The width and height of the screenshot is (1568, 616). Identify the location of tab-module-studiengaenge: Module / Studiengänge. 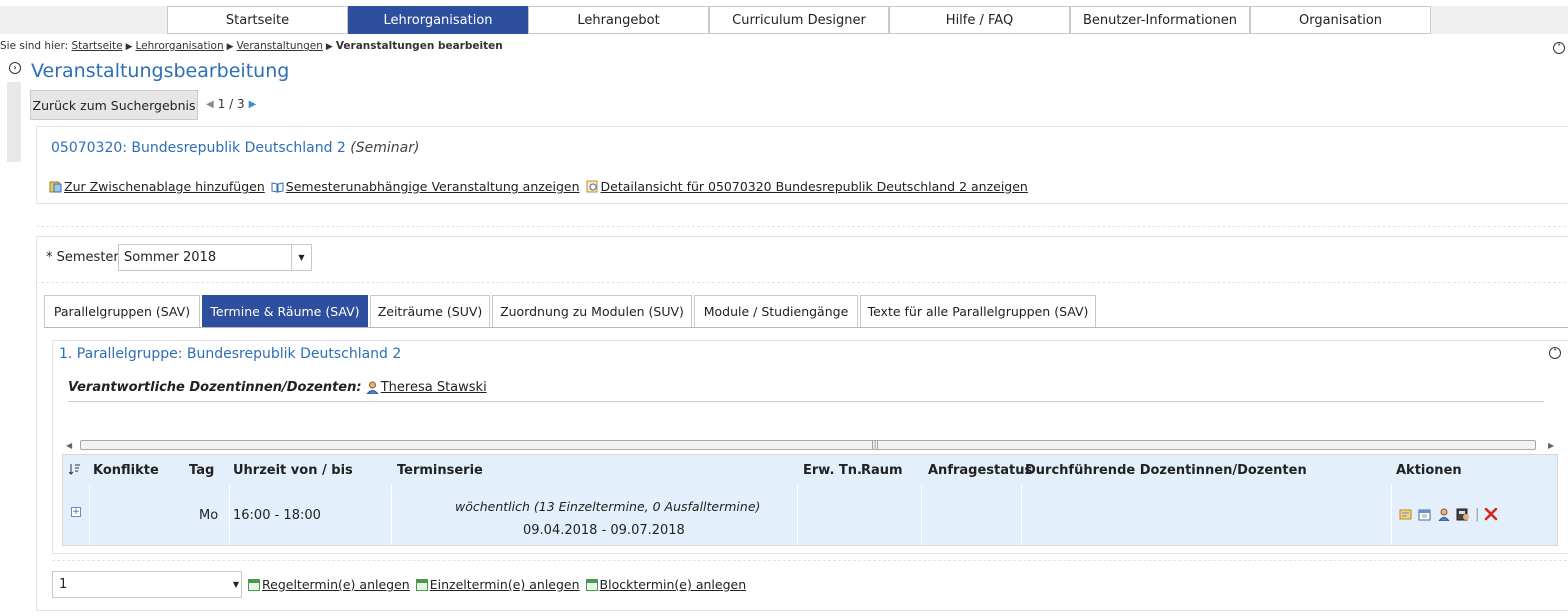
(776, 311).